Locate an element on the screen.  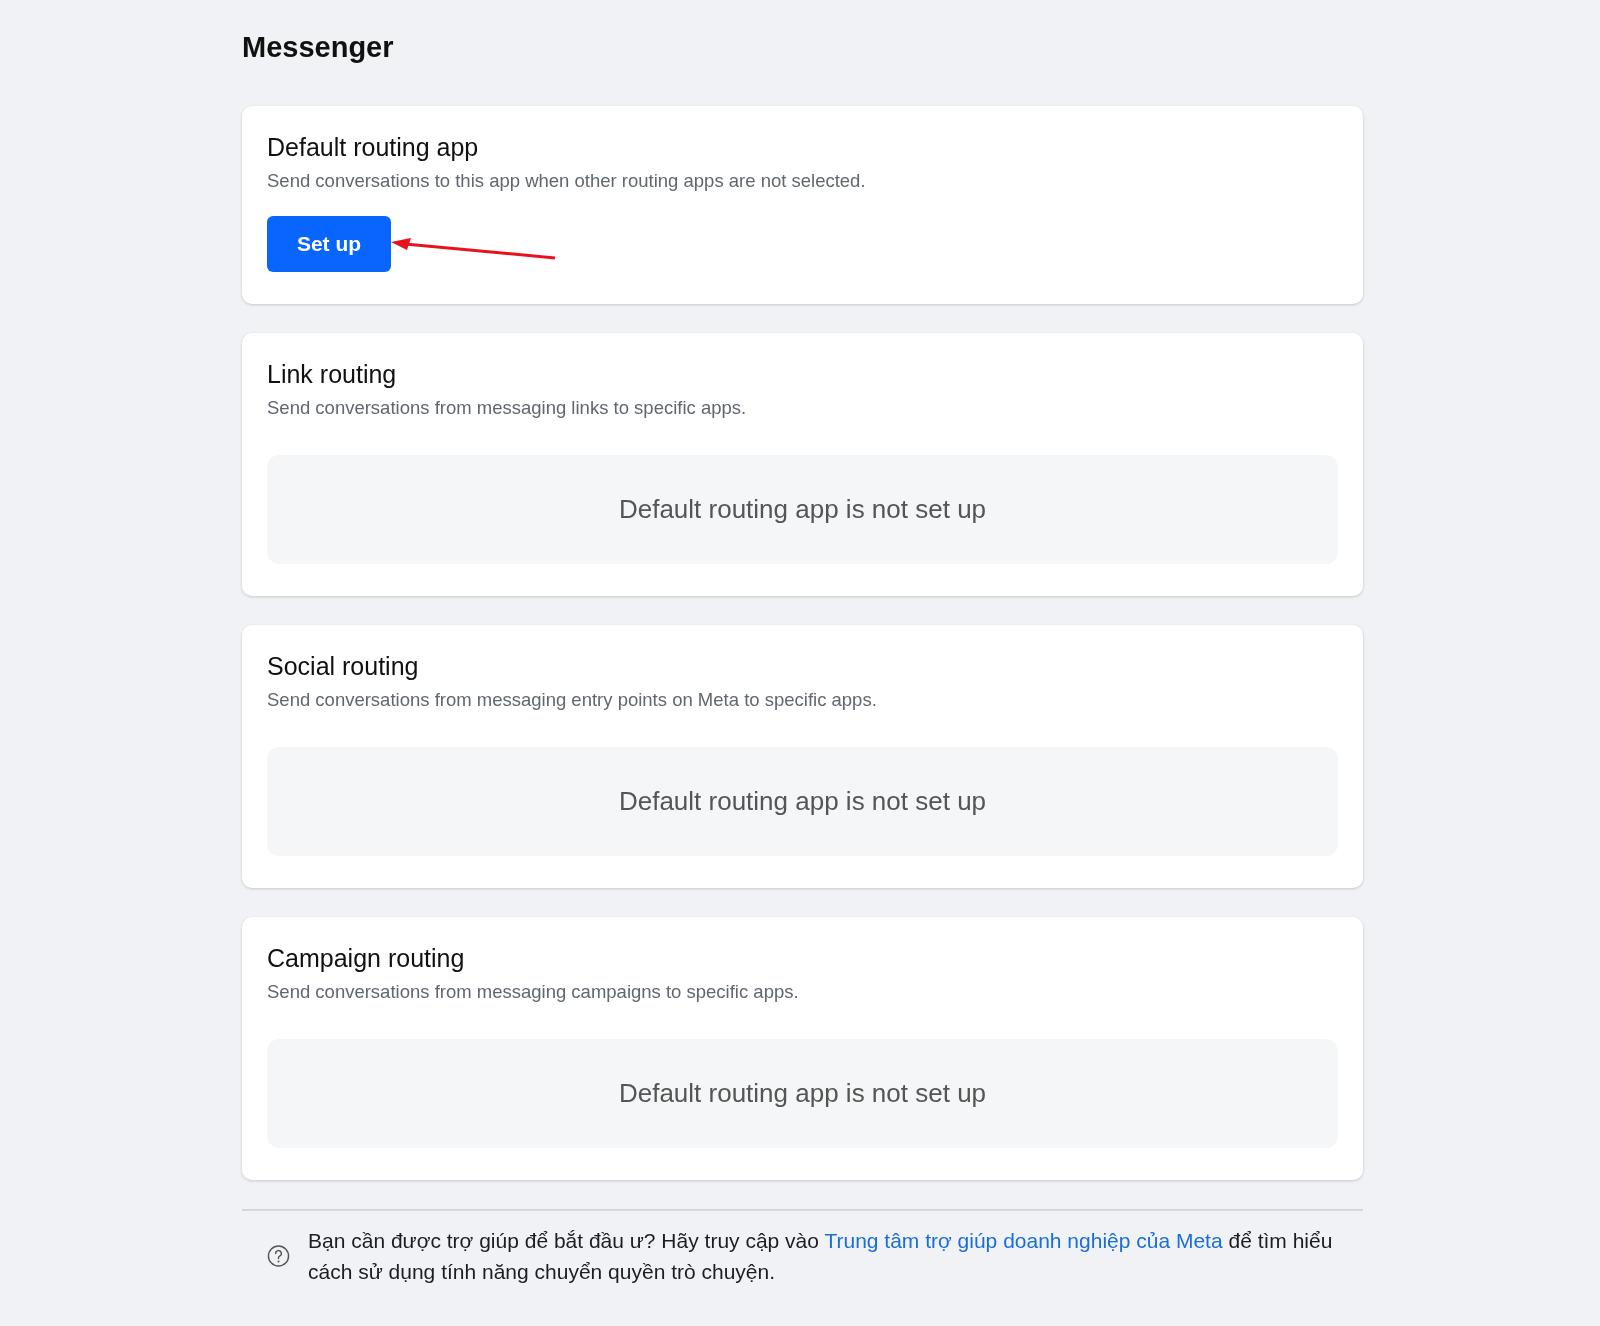
help-text: Bạn cần được trợ giúp để bắt đầu ư? Hãy truy cập vào Trung tâm trợ giúp doanh nghiệp của Meta để tìm hiểu cách sử dụng tính năng chuyển quyền trò chuyện. is located at coordinates (821, 1256).